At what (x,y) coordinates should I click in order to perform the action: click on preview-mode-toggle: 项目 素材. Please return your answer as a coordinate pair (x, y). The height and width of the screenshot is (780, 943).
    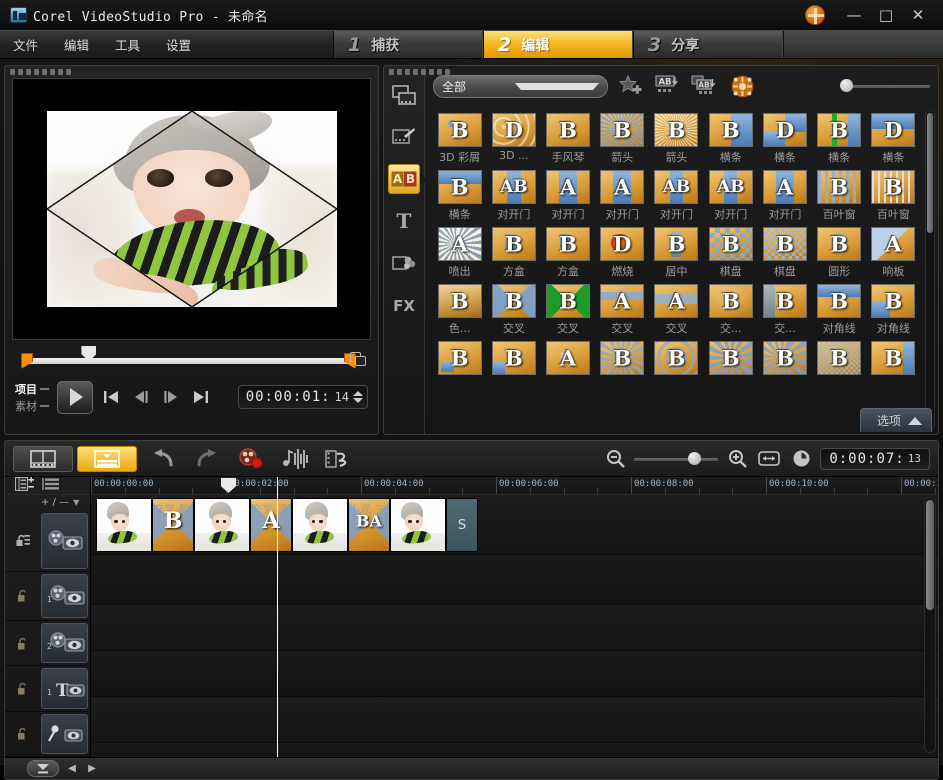
    Looking at the image, I should click on (32, 397).